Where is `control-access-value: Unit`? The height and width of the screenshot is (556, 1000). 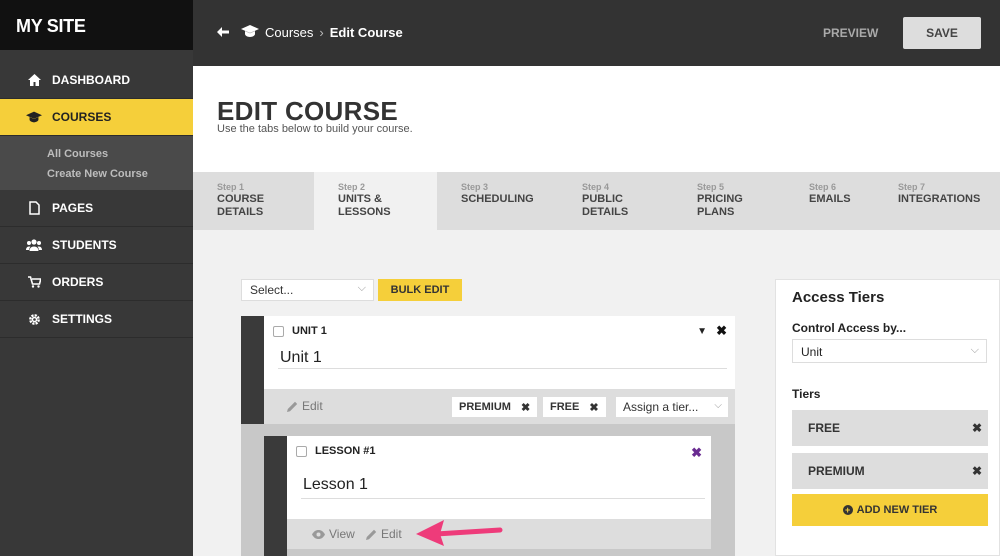
control-access-value: Unit is located at coordinates (812, 352).